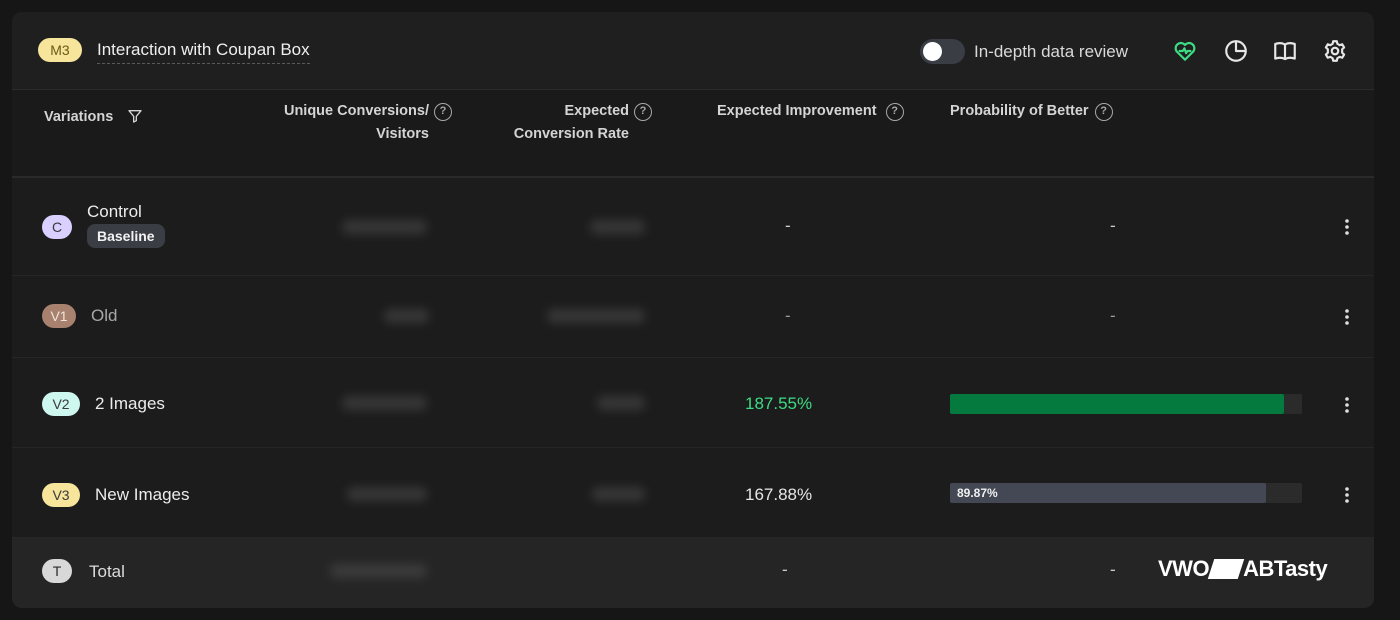  I want to click on book-icon, so click(1285, 51).